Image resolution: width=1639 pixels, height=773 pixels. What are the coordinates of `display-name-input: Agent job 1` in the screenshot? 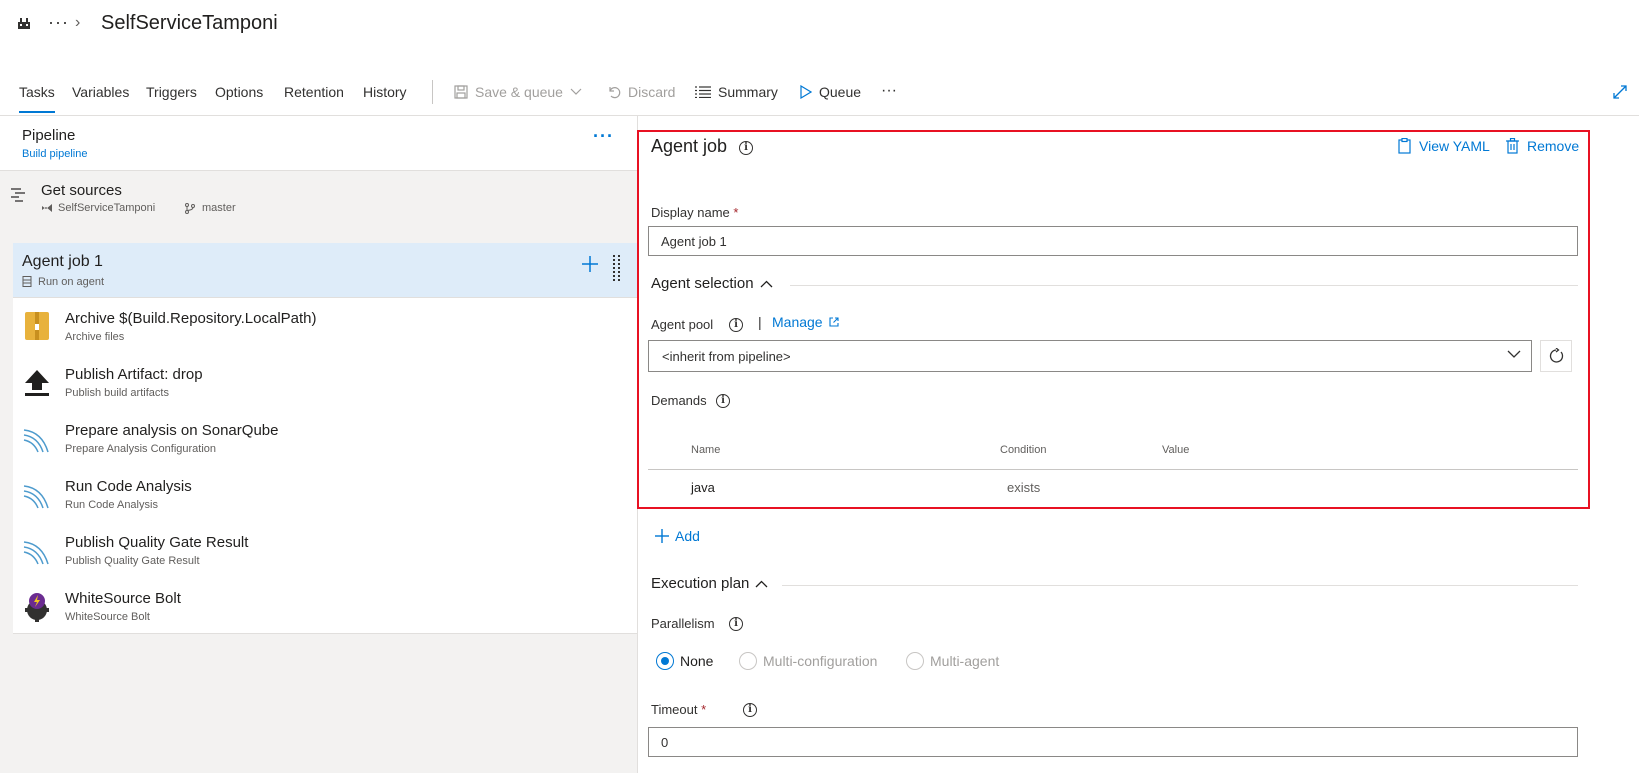 It's located at (1113, 241).